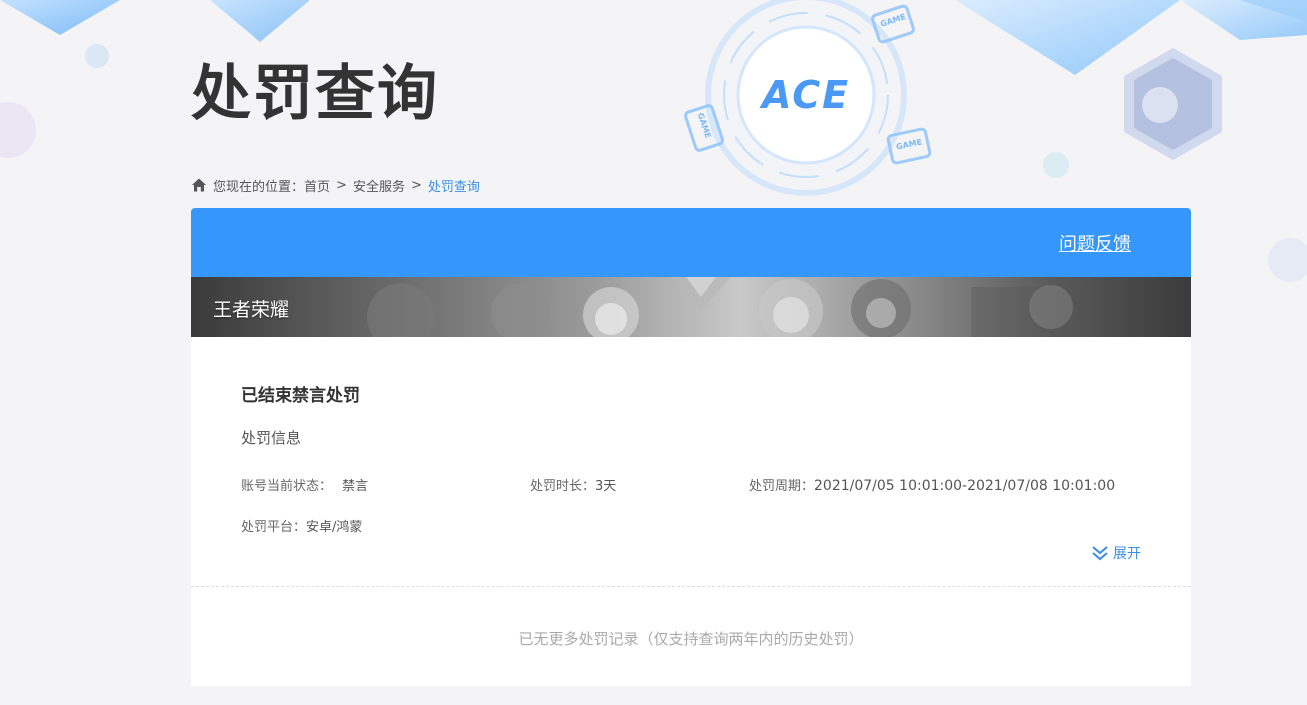 This screenshot has width=1307, height=705. What do you see at coordinates (379, 185) in the screenshot?
I see `breadcrumb-item-security-service: 安全服务` at bounding box center [379, 185].